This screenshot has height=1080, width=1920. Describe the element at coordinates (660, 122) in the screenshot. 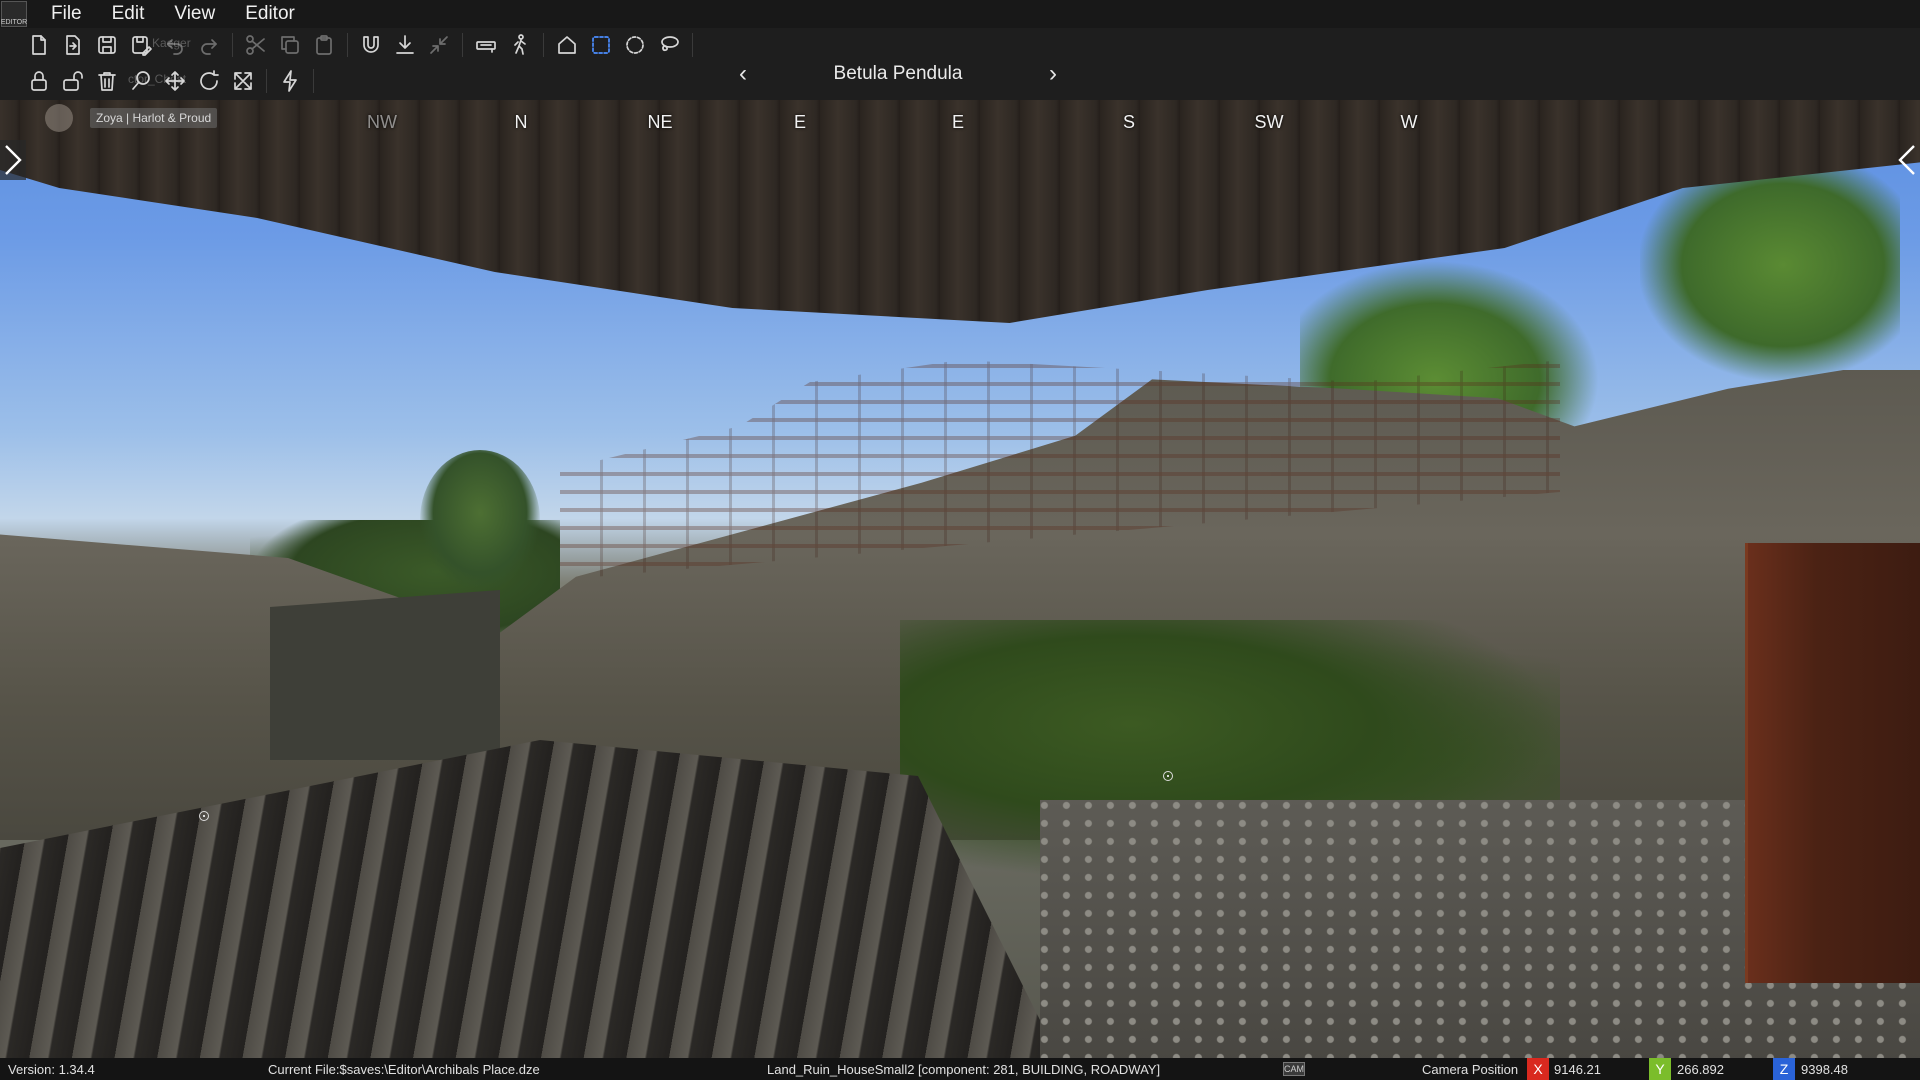

I see `compass-heading-label: NE` at that location.